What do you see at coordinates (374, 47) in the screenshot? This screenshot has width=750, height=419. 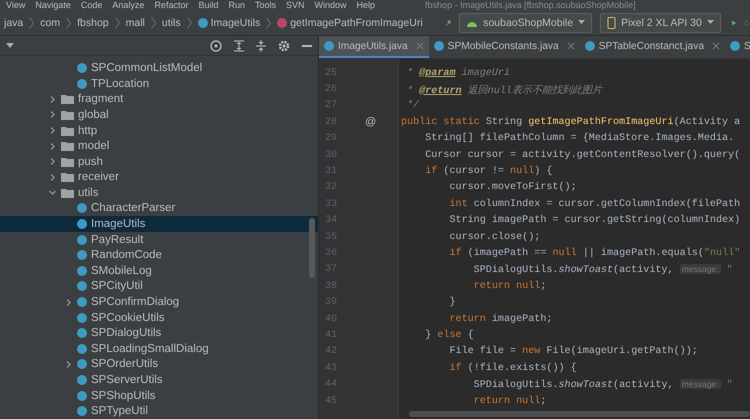 I see `editor-tab: ImageUtils.java` at bounding box center [374, 47].